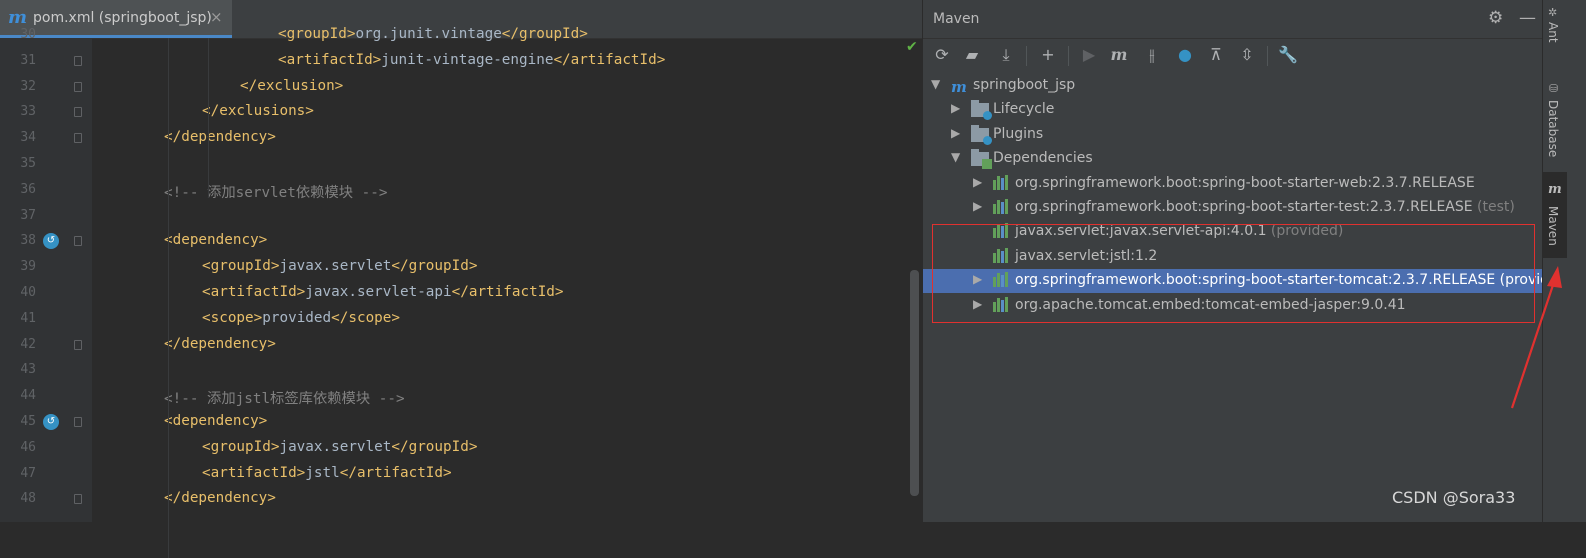 This screenshot has height=558, width=1586. What do you see at coordinates (1555, 35) in the screenshot?
I see `ant-tool-tab: ✲ Ant` at bounding box center [1555, 35].